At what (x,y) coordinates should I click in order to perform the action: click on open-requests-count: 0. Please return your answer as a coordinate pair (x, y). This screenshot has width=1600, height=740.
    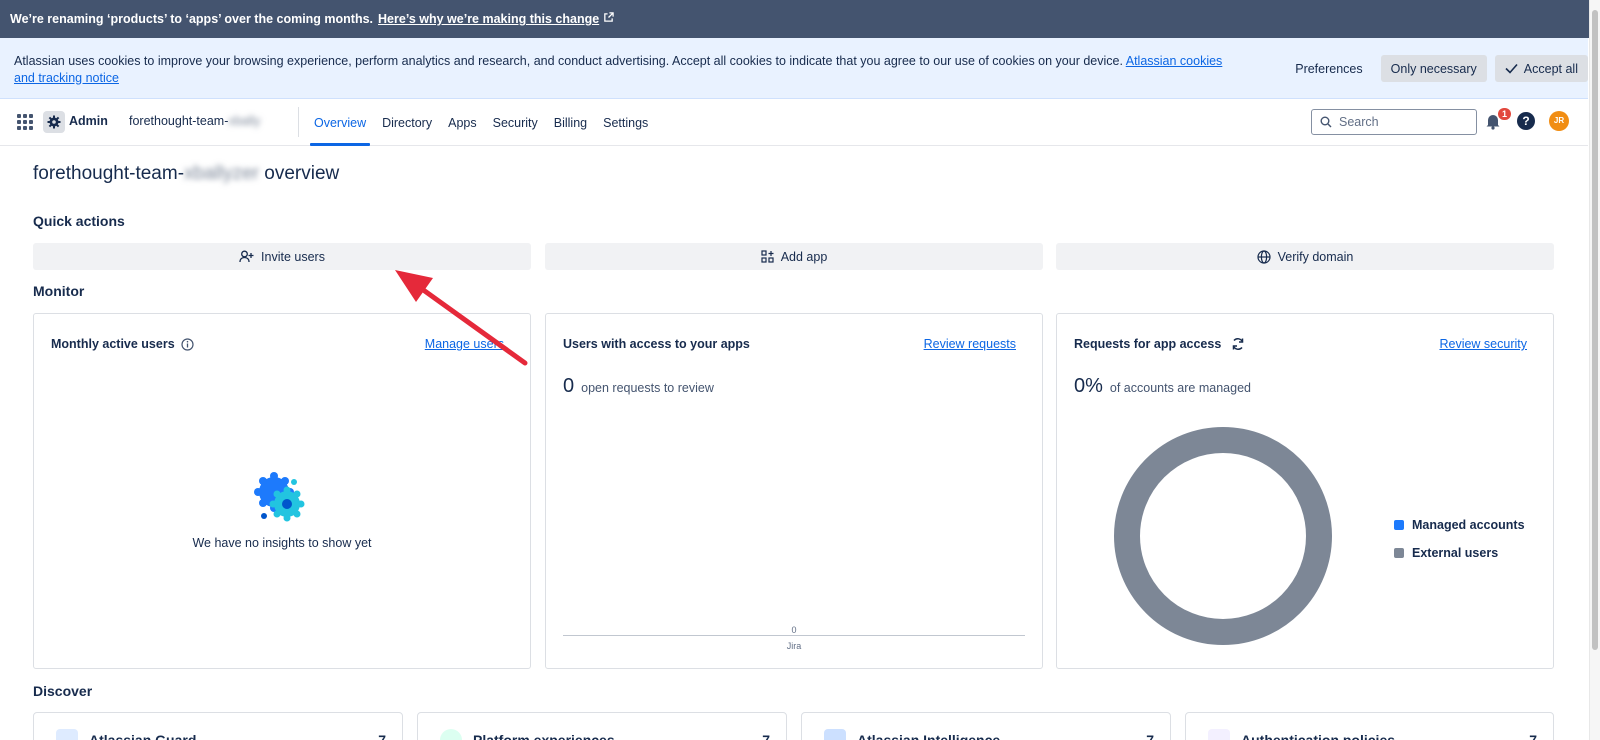
    Looking at the image, I should click on (569, 386).